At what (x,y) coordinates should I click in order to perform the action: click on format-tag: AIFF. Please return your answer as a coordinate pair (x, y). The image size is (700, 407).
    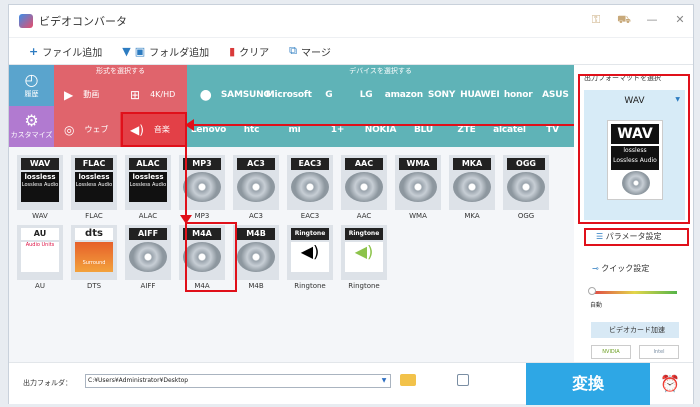
    Looking at the image, I should click on (148, 234).